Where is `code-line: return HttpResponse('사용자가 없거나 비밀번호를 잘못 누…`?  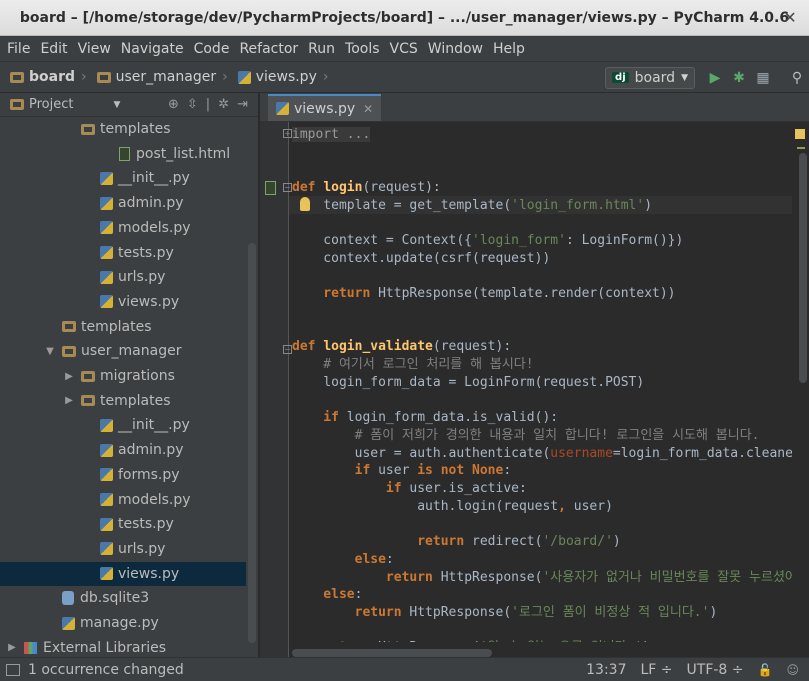
code-line: return HttpResponse('사용자가 없거나 비밀번호를 잘못 누… is located at coordinates (542, 578).